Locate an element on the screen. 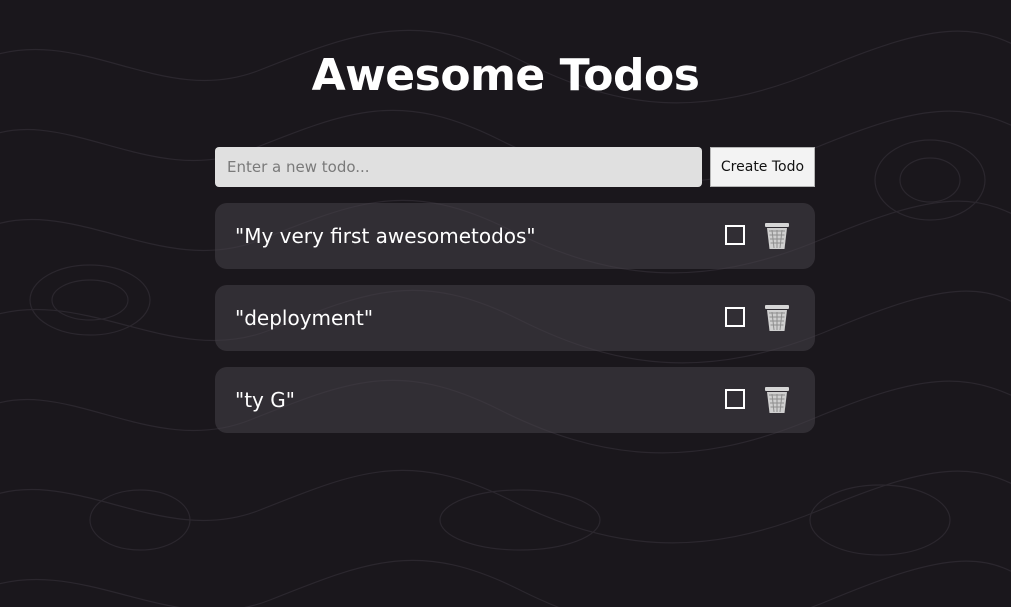 This screenshot has height=607, width=1011. todo-item: "My very first awesometodos" is located at coordinates (515, 236).